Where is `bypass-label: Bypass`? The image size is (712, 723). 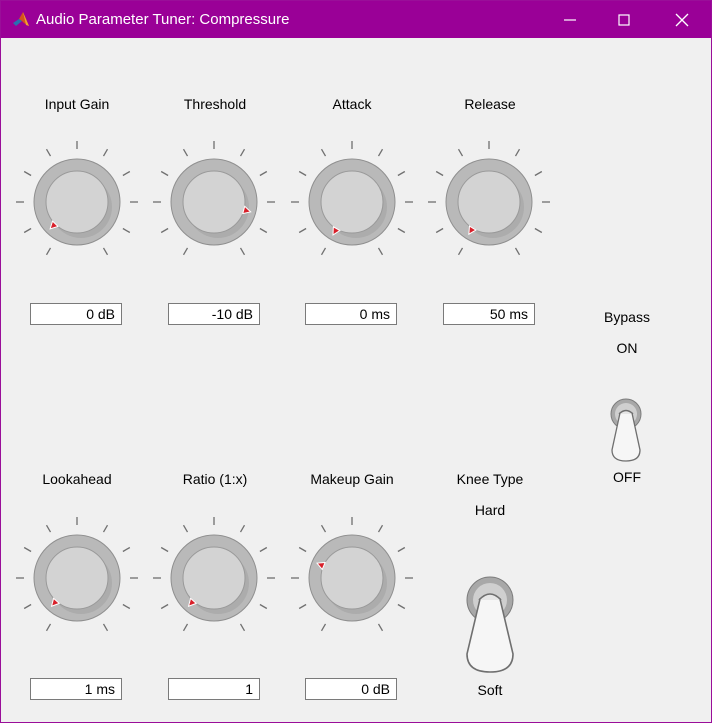 bypass-label: Bypass is located at coordinates (627, 317).